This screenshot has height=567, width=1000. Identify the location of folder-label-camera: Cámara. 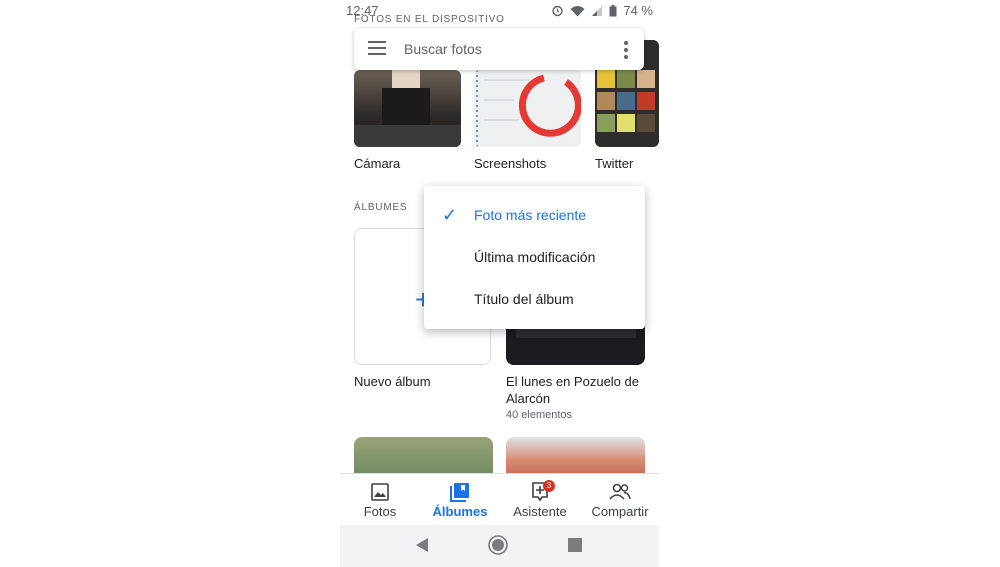
(377, 163).